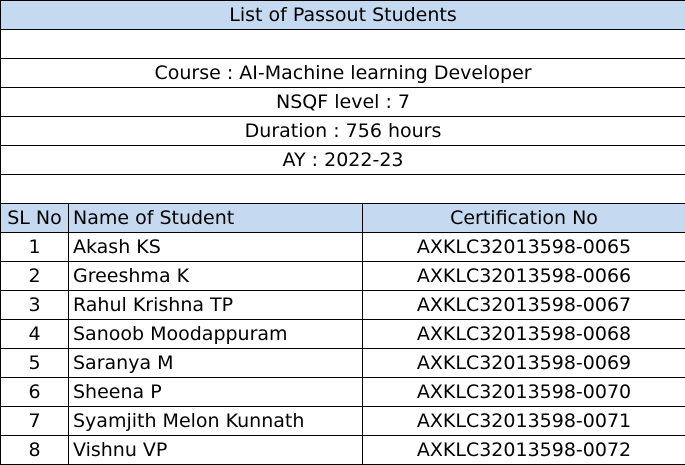 This screenshot has width=685, height=465. I want to click on table-row: 8 Vishnu VP AXKLC32013598-0072, so click(342, 450).